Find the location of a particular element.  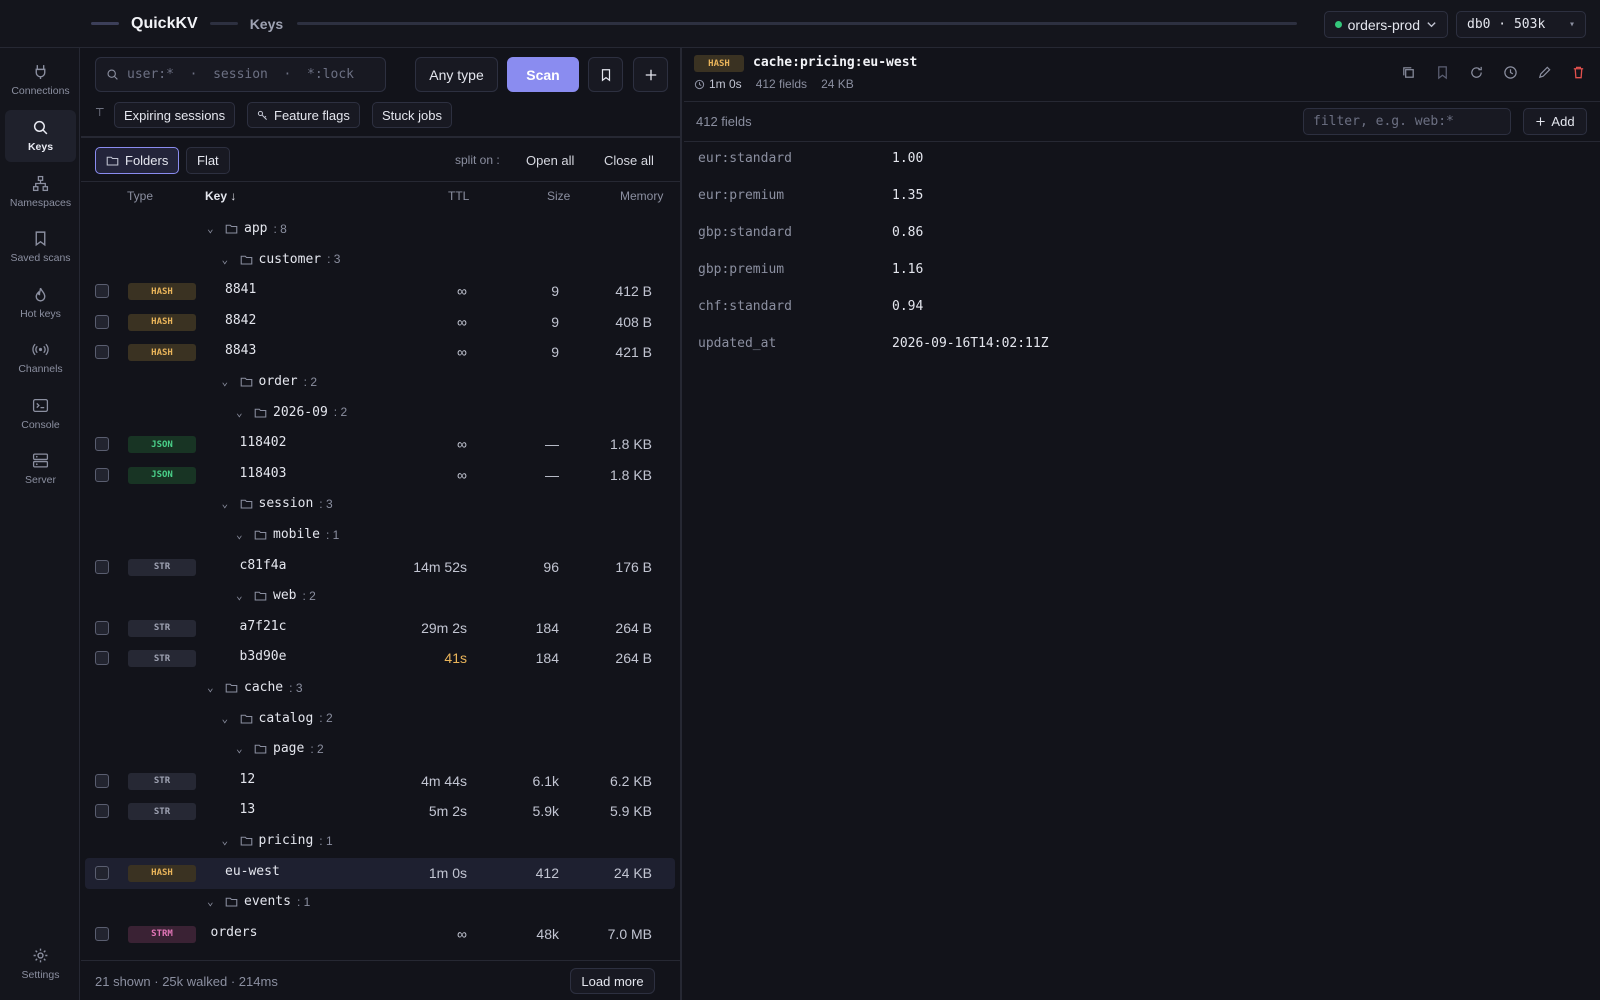

tree-folder-row: ⌄ customer: 3 is located at coordinates (380, 261).